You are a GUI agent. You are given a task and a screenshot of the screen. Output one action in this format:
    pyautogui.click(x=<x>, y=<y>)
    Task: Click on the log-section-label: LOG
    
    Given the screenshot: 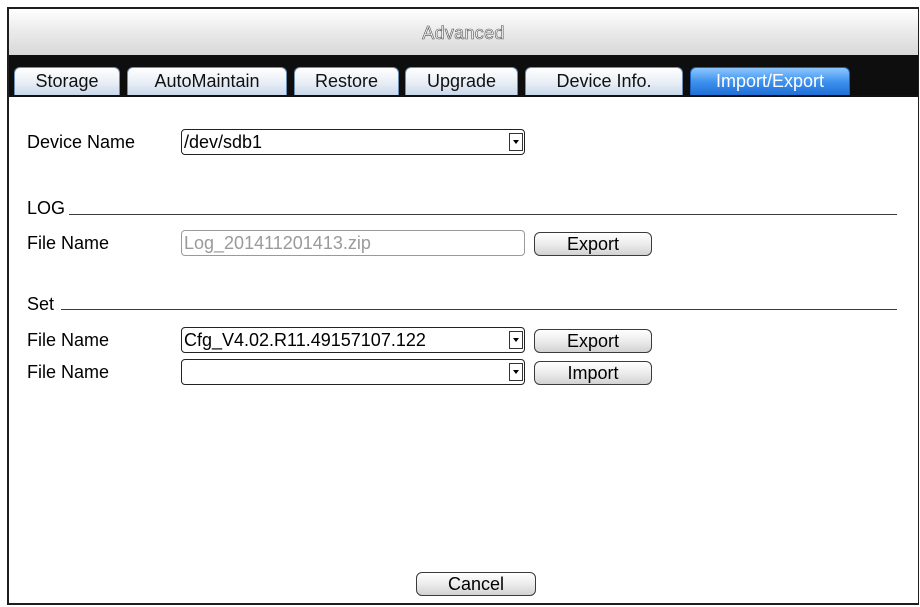 What is the action you would take?
    pyautogui.click(x=46, y=208)
    